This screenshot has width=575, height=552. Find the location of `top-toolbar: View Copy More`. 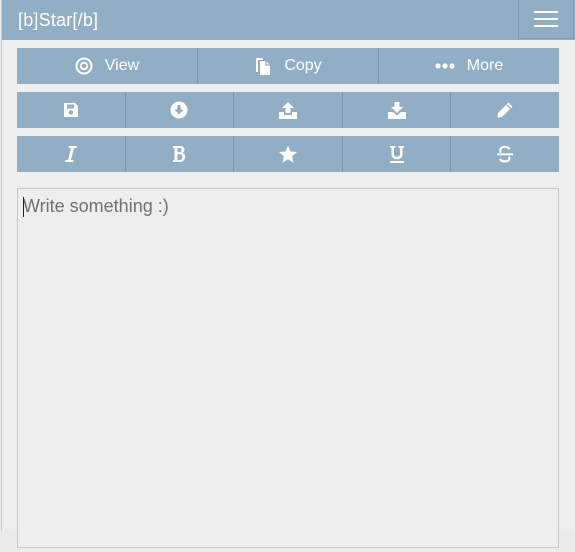

top-toolbar: View Copy More is located at coordinates (288, 66).